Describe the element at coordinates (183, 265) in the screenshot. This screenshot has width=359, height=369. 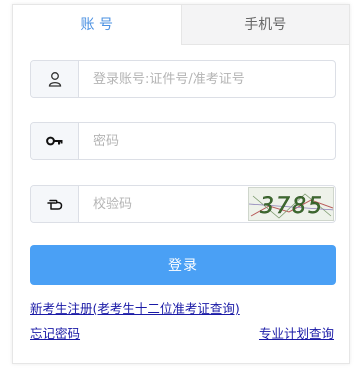
I see `login-button: 登录` at that location.